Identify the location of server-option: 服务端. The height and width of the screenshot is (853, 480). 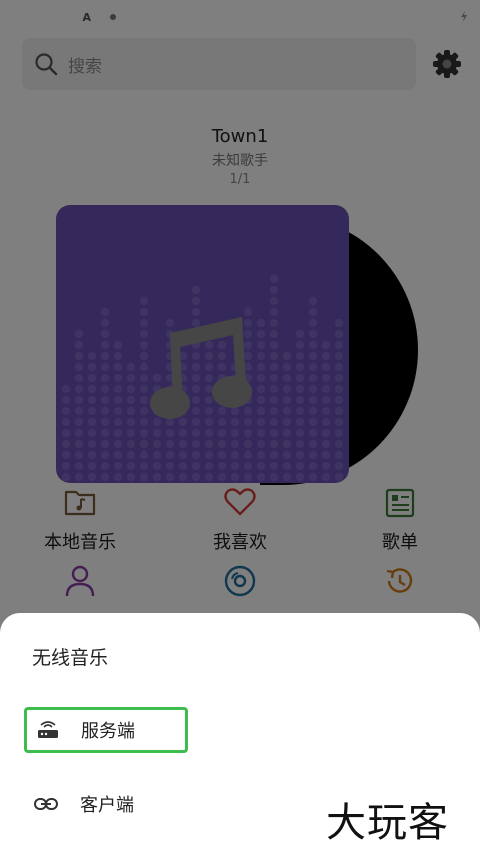
(106, 730).